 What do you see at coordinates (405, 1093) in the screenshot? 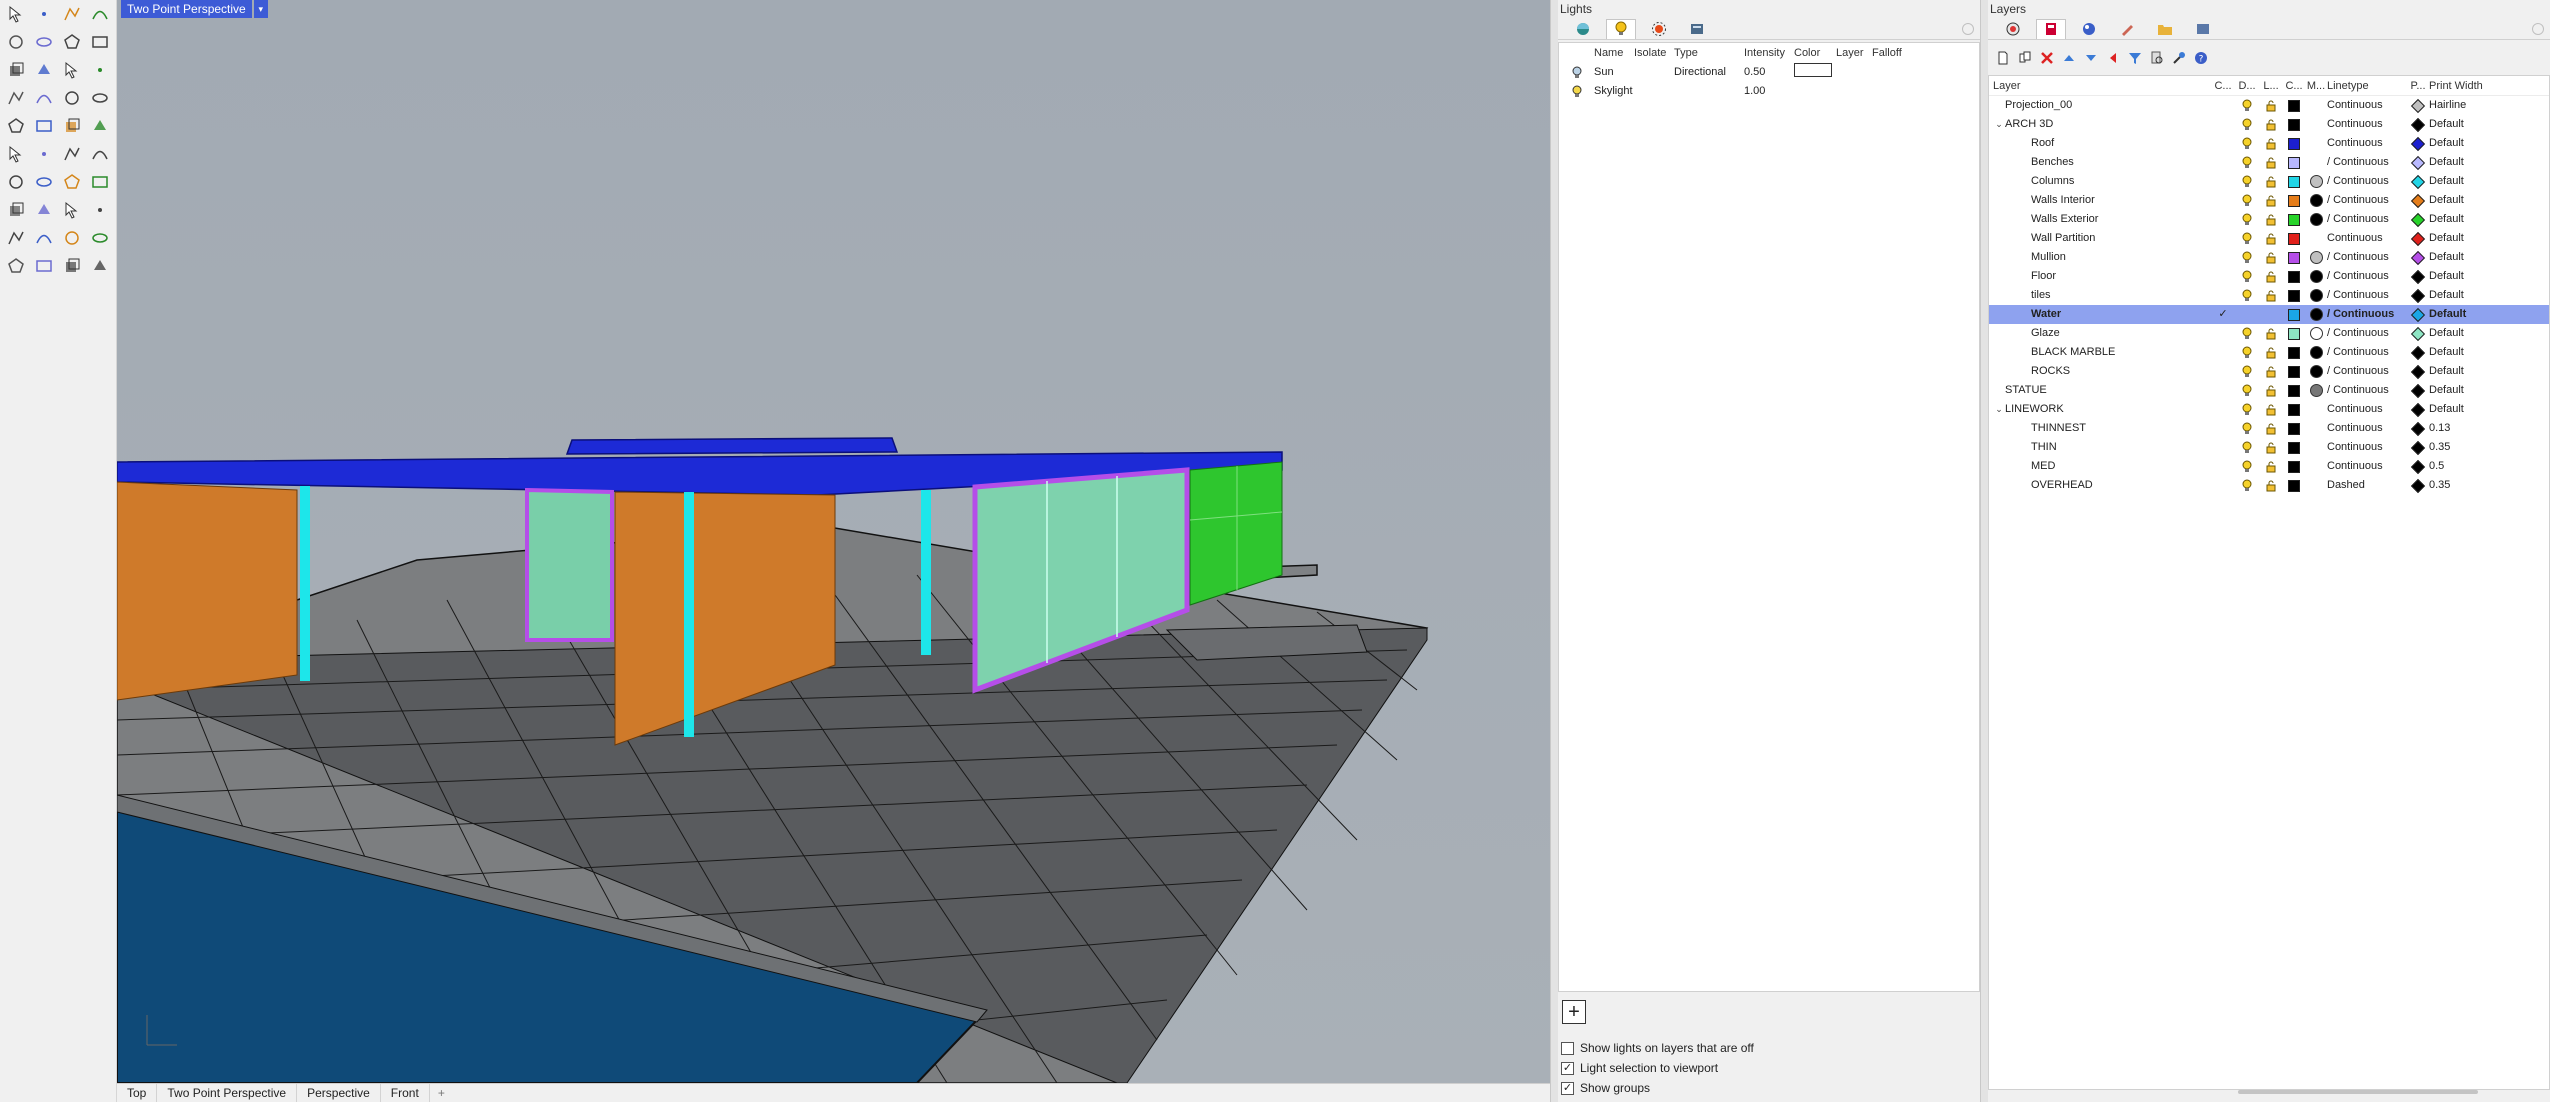
I see `tab-front: Front` at bounding box center [405, 1093].